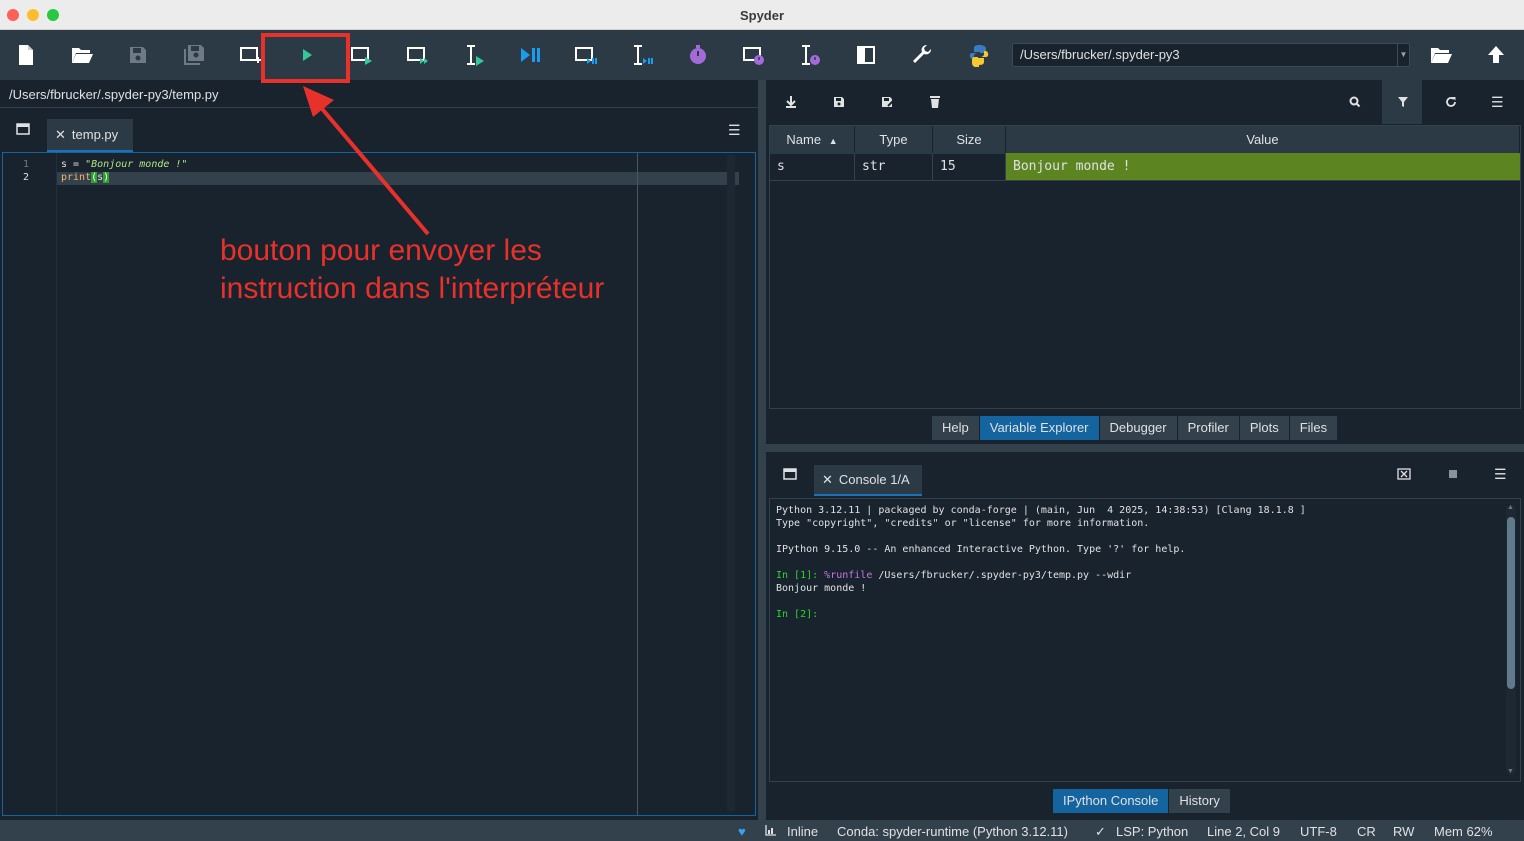 The height and width of the screenshot is (841, 1524). Describe the element at coordinates (1314, 428) in the screenshot. I see `tab-files: Files` at that location.